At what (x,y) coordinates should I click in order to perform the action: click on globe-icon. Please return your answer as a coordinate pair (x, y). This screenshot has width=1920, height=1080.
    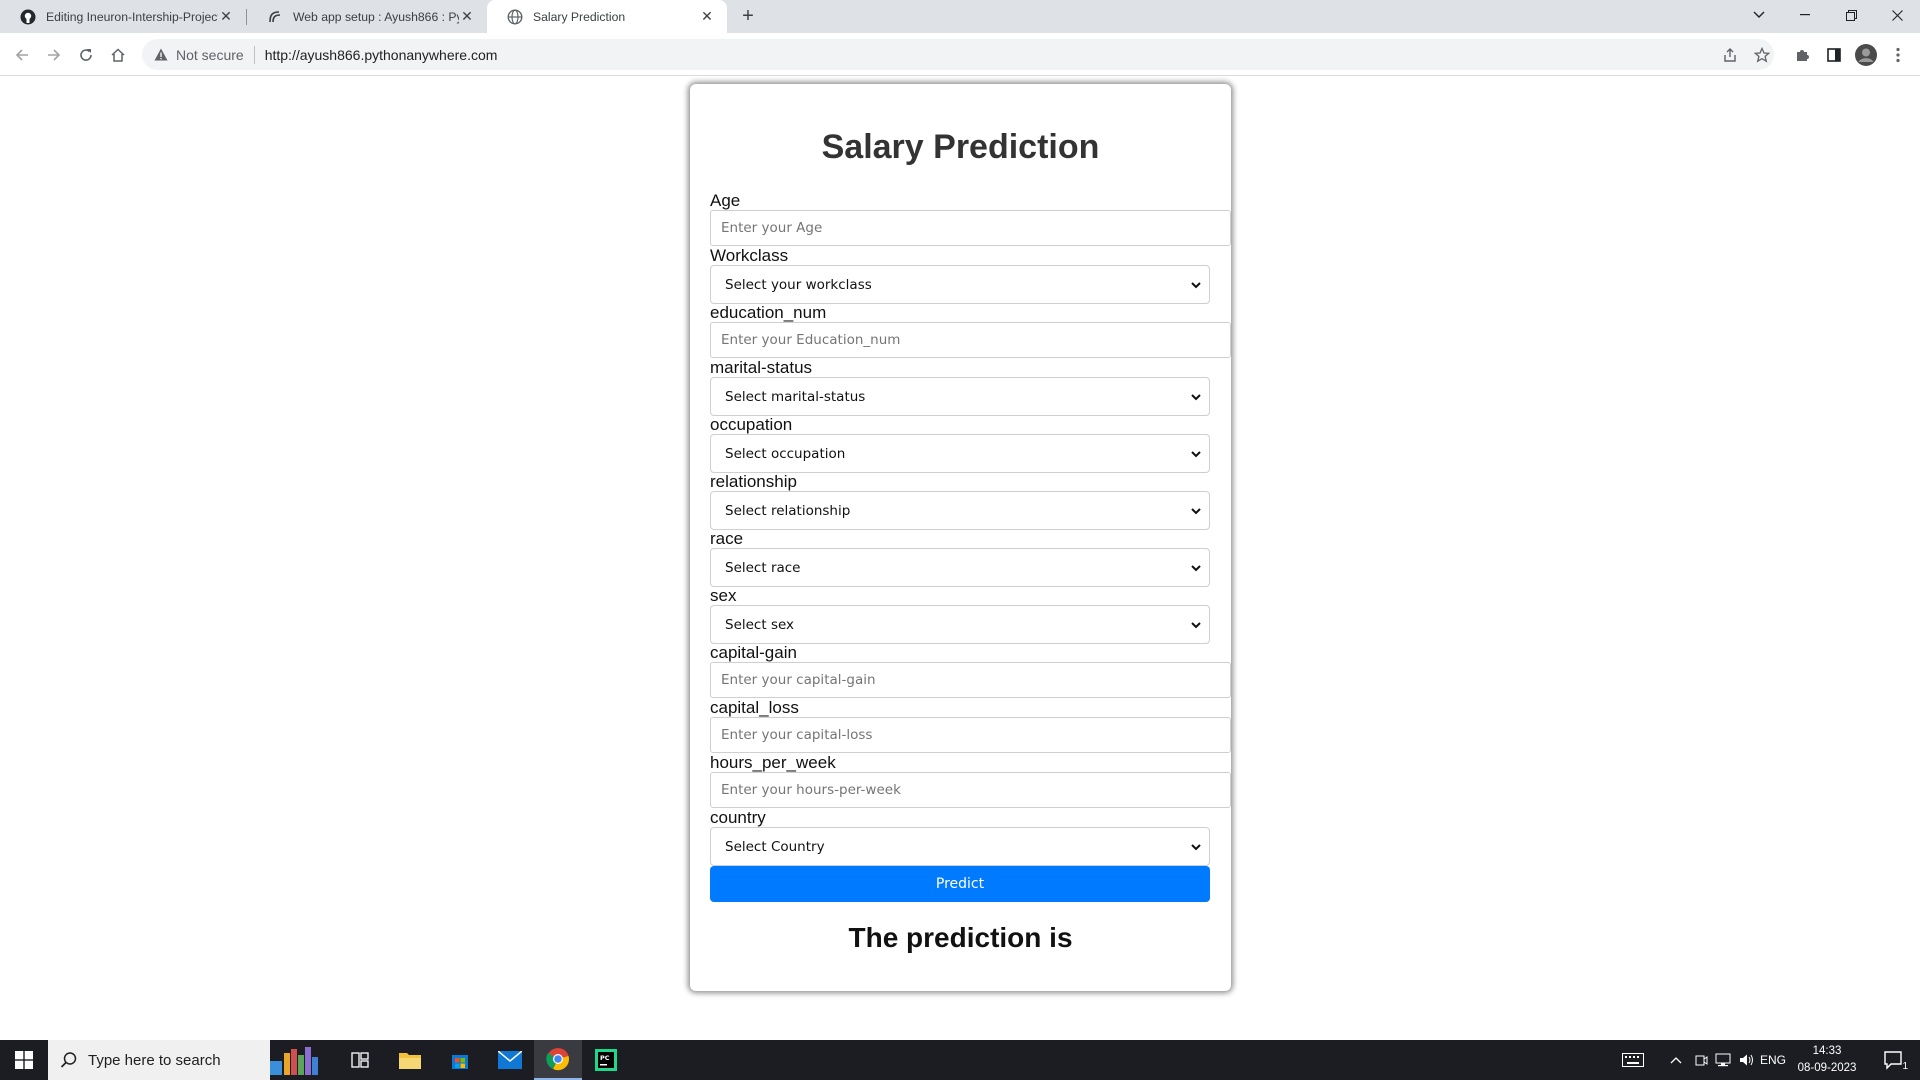
    Looking at the image, I should click on (515, 16).